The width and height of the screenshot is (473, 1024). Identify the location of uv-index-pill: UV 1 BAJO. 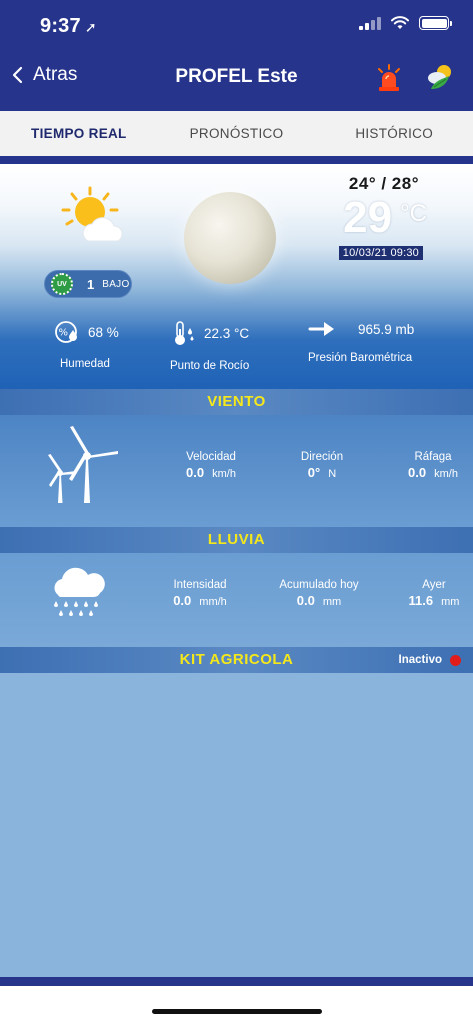
(88, 284).